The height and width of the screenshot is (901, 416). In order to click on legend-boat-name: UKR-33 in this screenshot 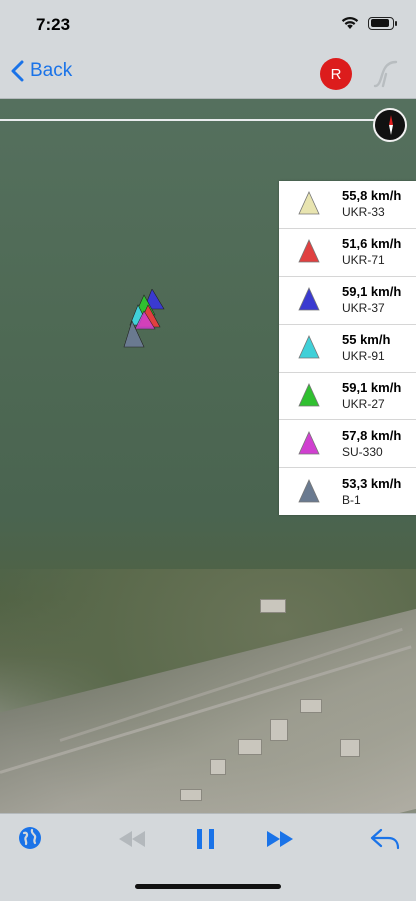, I will do `click(363, 212)`.